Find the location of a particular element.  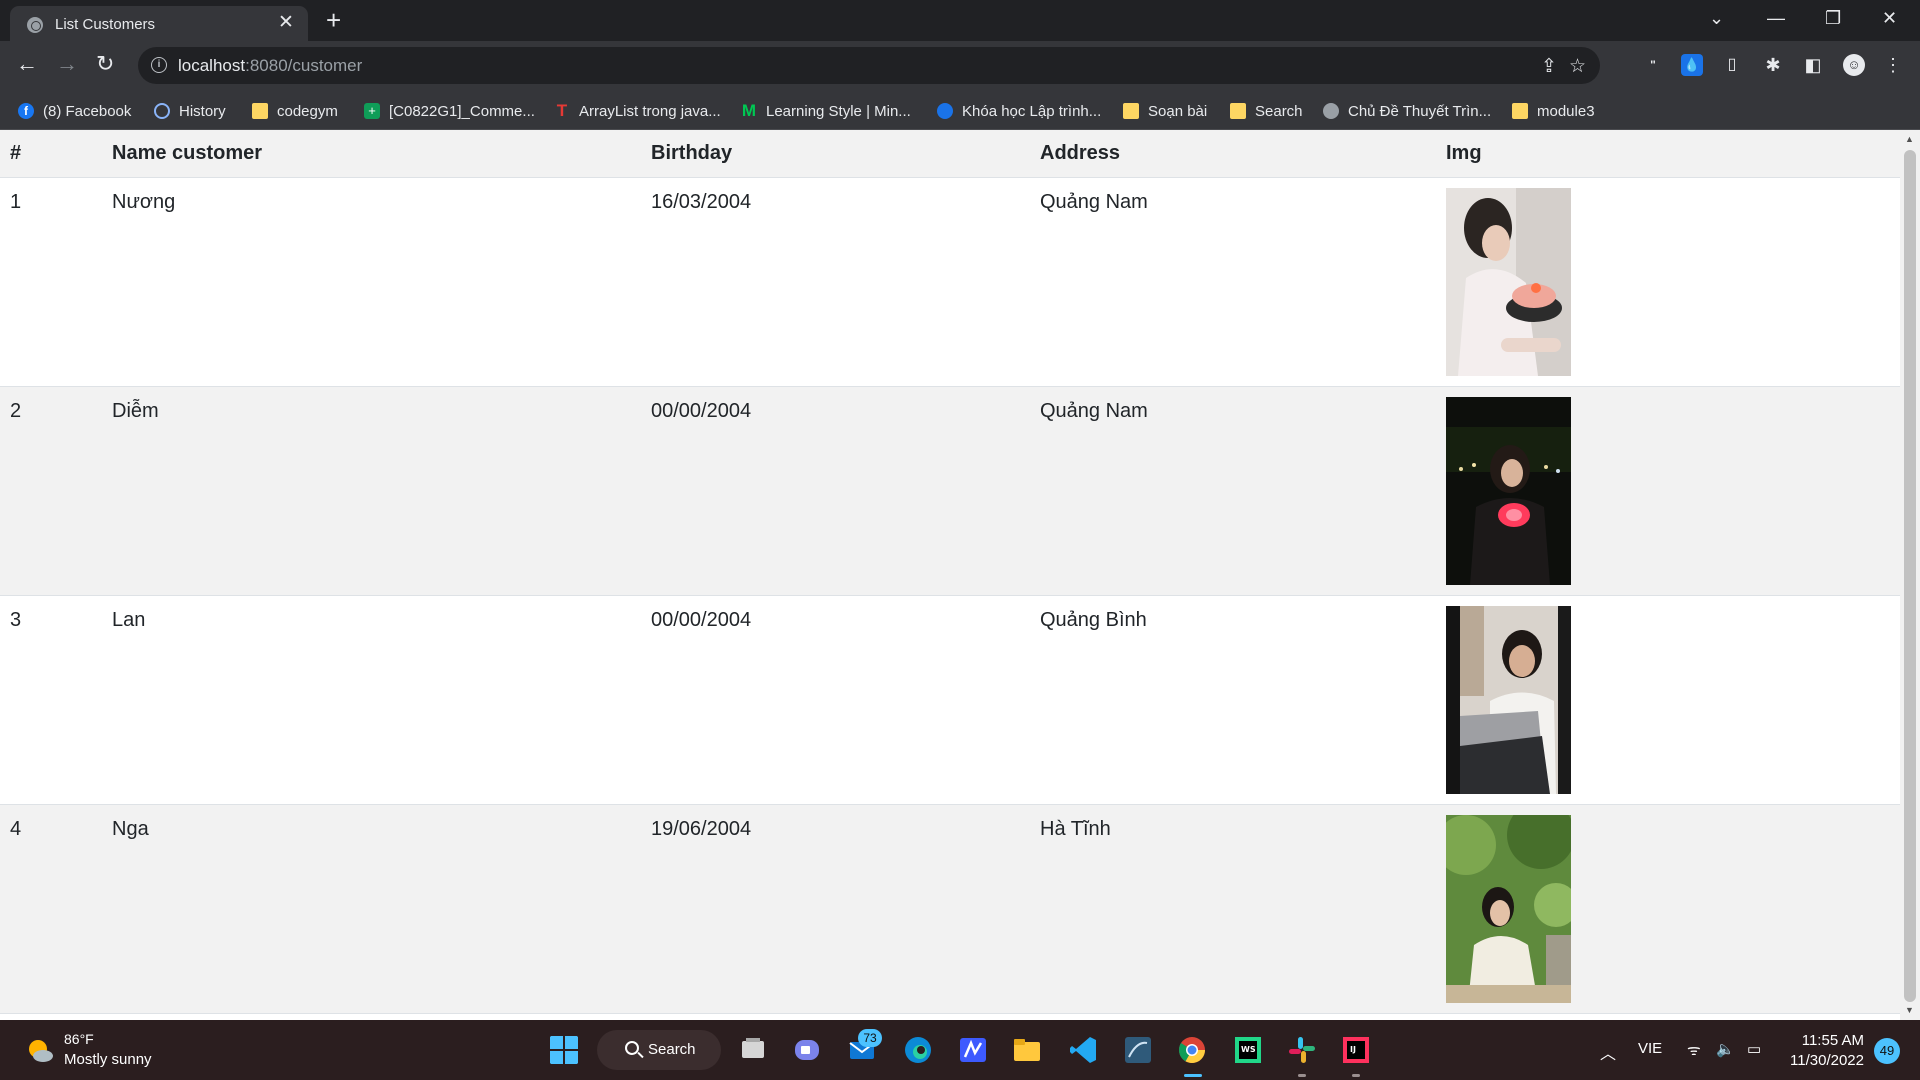

intellij-idea-icon: IJ is located at coordinates (1356, 1050).